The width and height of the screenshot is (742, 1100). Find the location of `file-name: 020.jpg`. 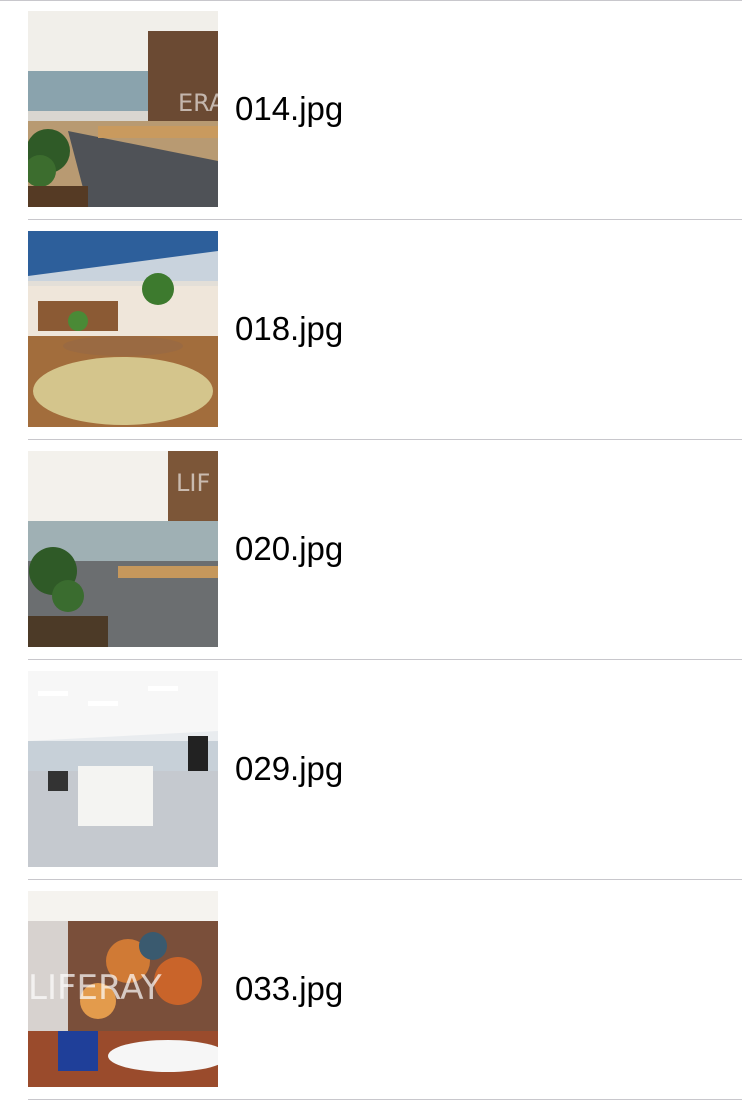

file-name: 020.jpg is located at coordinates (289, 548).